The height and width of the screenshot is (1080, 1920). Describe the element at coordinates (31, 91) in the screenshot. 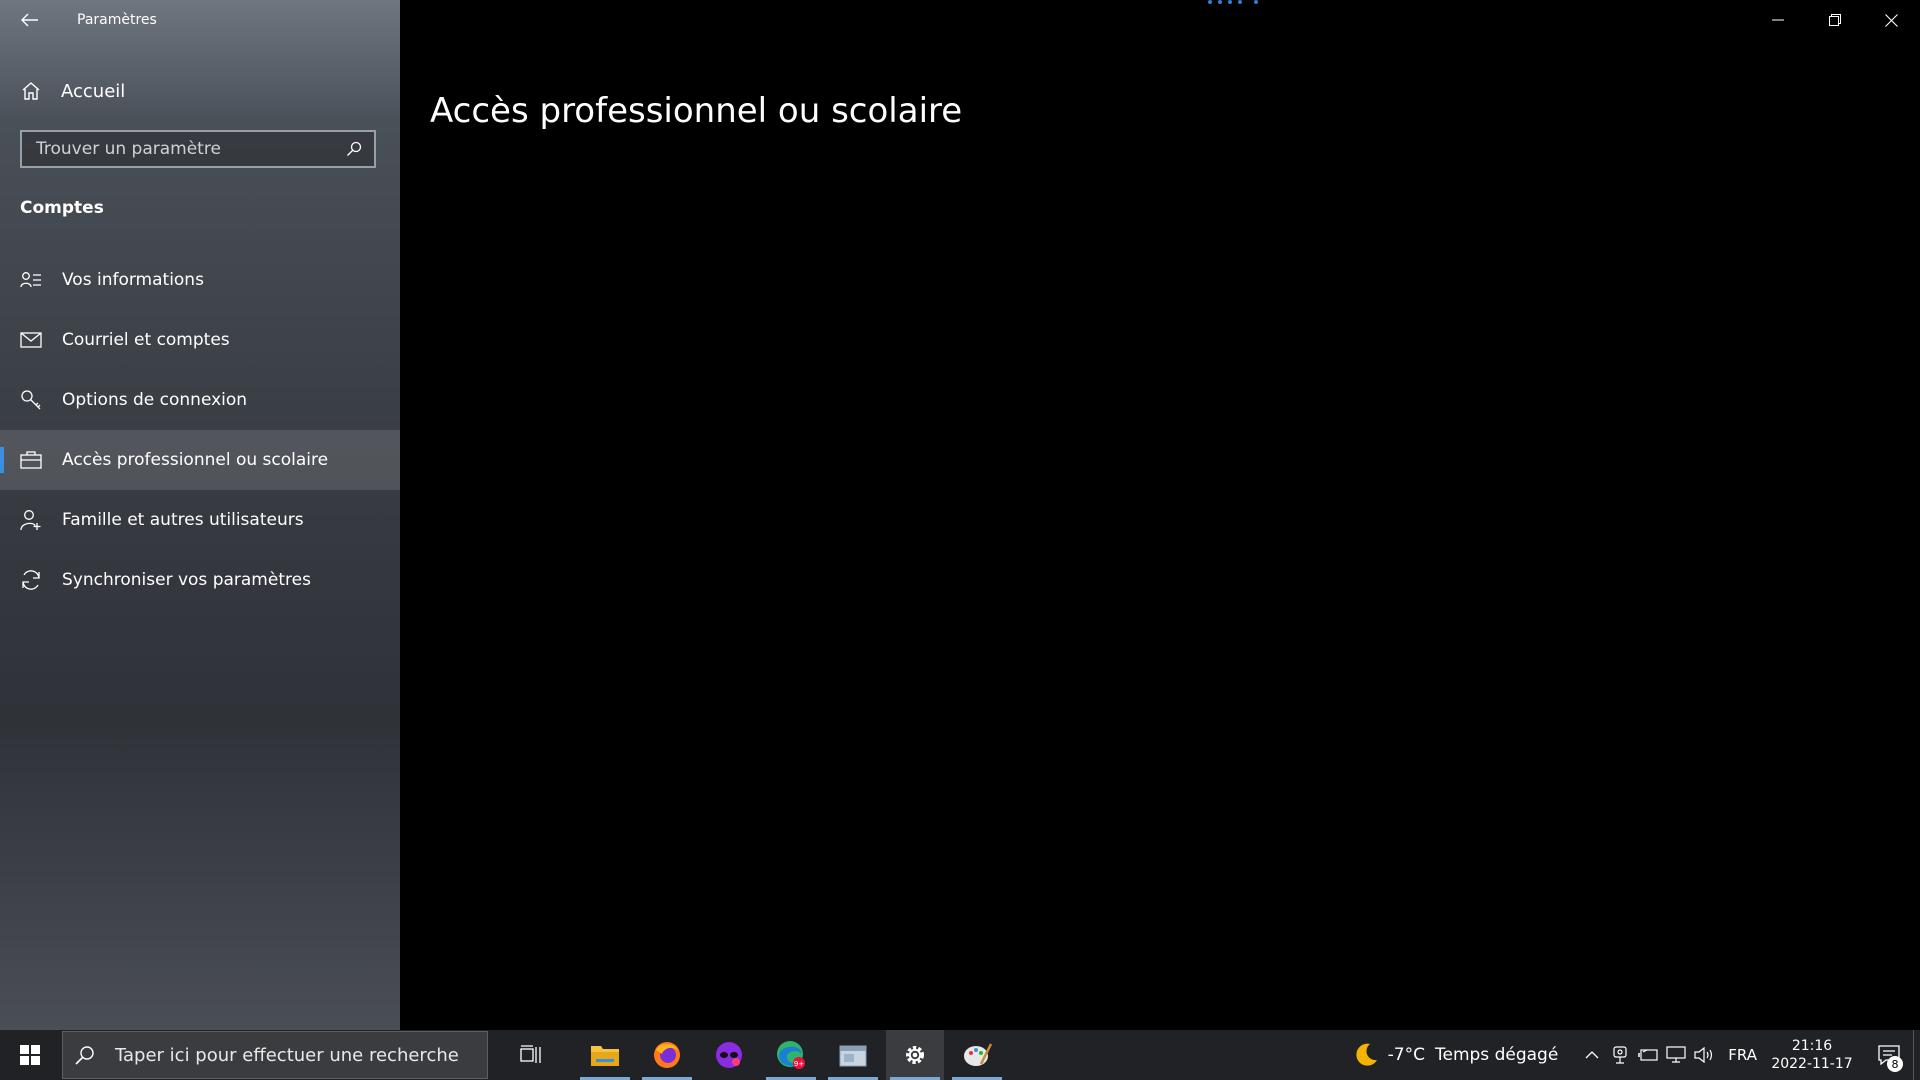

I see `home-icon` at that location.